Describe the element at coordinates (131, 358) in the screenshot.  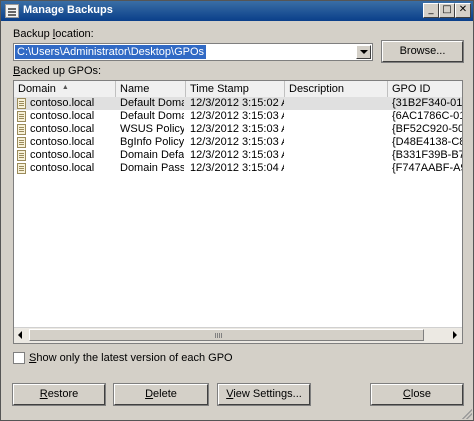
I see `show-latest-only-label: Show only the latest version of each GPO` at that location.